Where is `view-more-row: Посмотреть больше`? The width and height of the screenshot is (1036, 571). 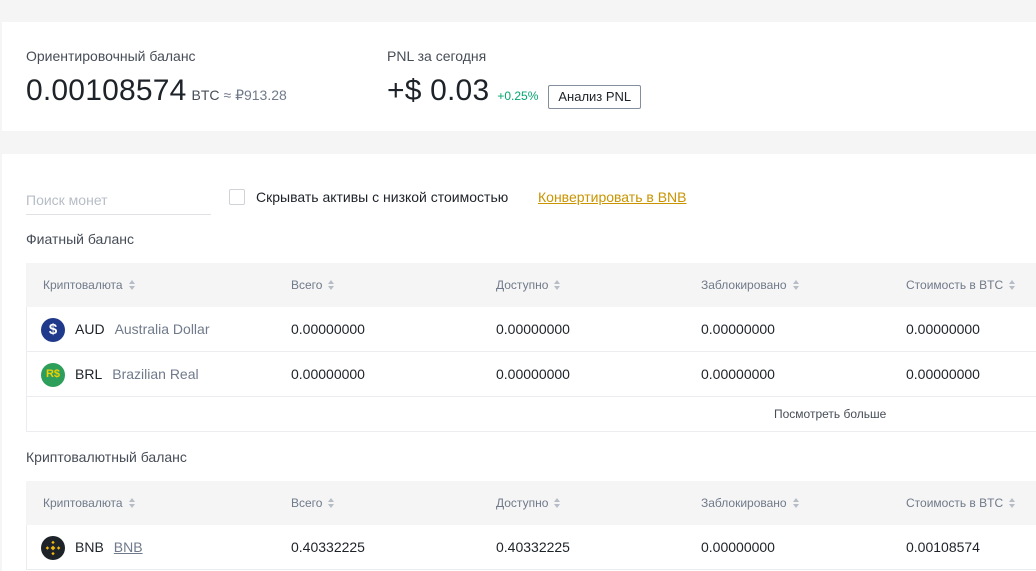 view-more-row: Посмотреть больше is located at coordinates (531, 414).